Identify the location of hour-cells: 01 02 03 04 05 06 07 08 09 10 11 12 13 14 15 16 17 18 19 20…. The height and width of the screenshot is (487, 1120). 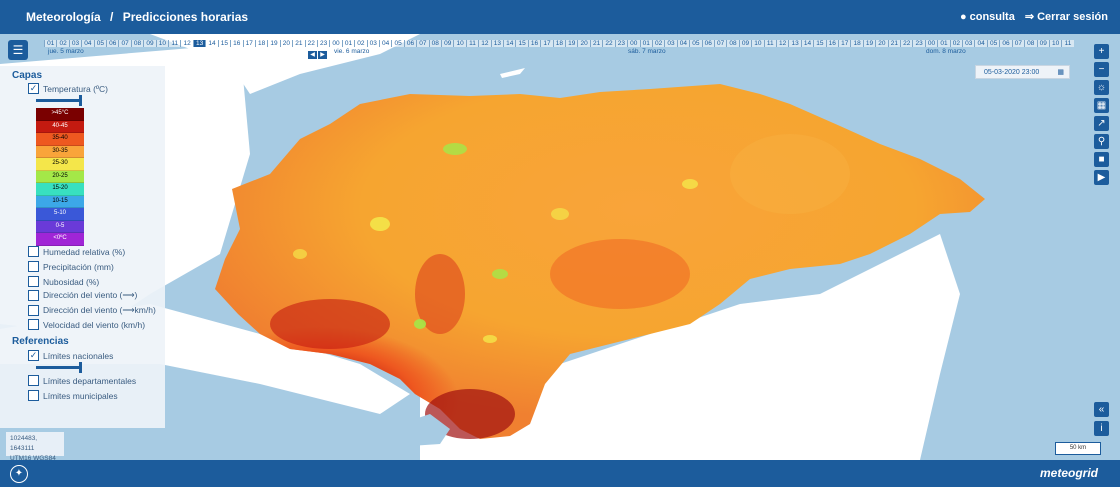
(559, 43).